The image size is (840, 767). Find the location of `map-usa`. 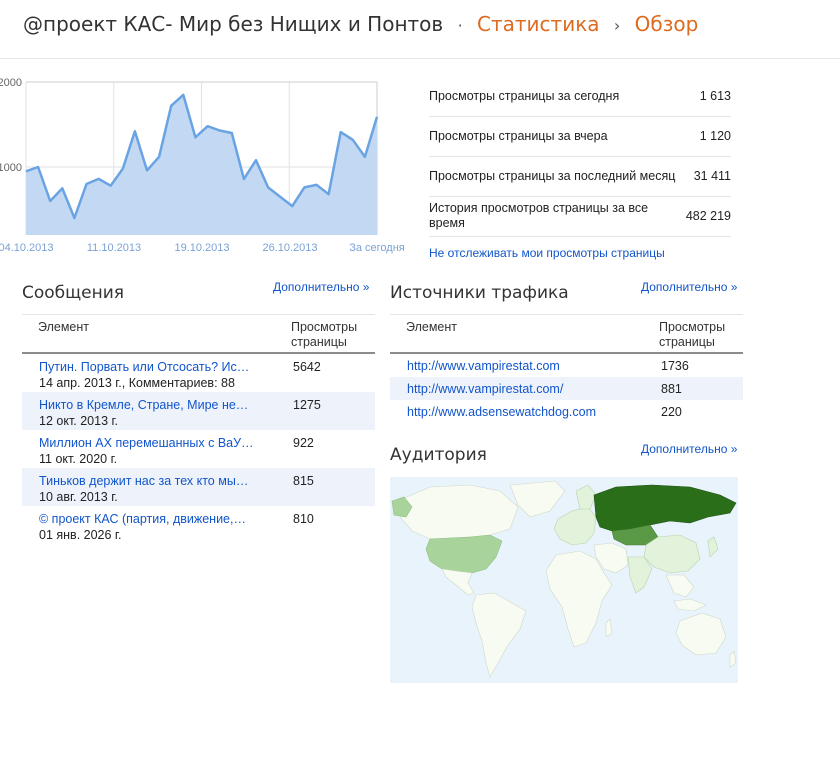

map-usa is located at coordinates (464, 554).